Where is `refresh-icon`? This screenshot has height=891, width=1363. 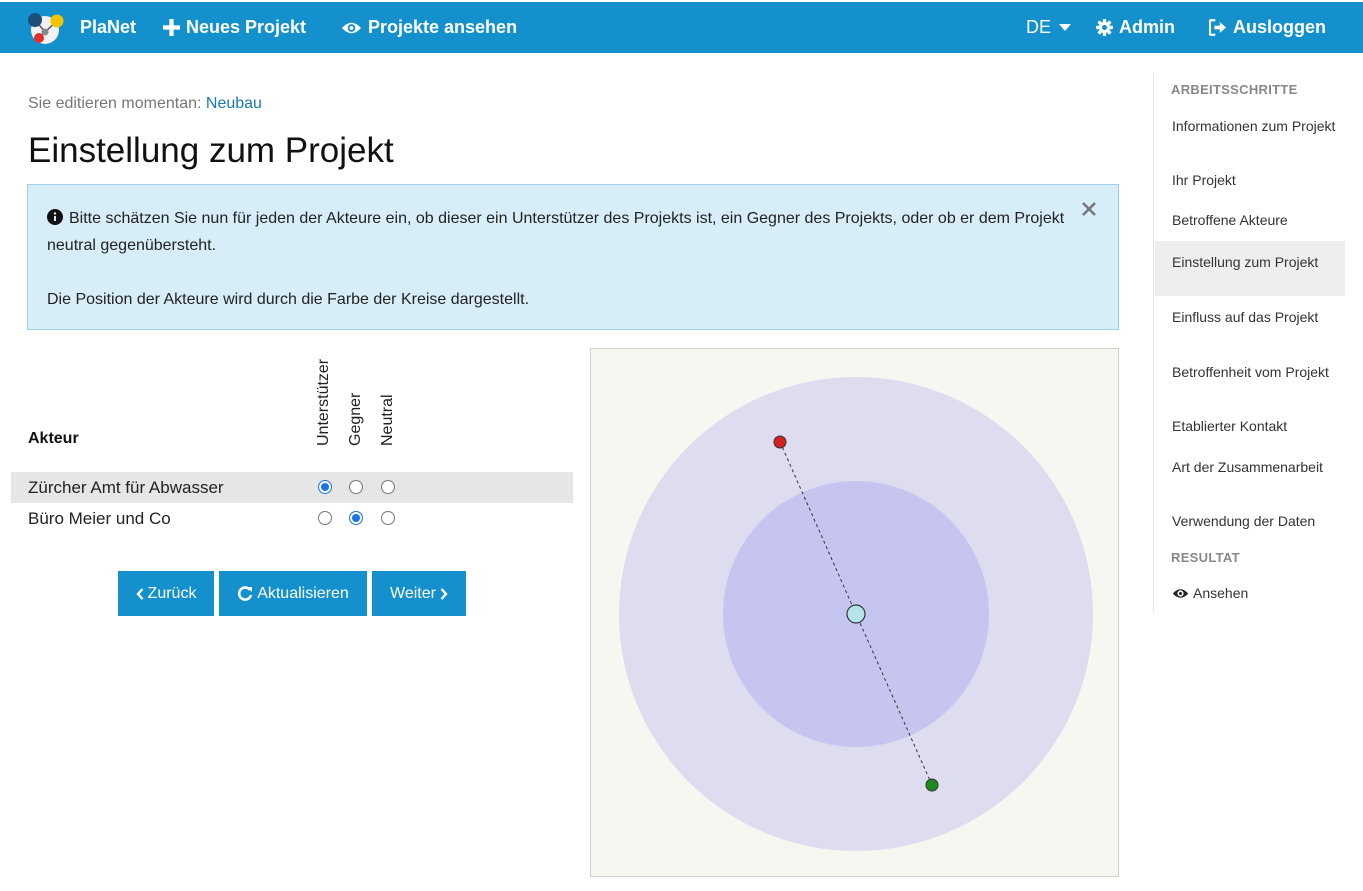
refresh-icon is located at coordinates (245, 593).